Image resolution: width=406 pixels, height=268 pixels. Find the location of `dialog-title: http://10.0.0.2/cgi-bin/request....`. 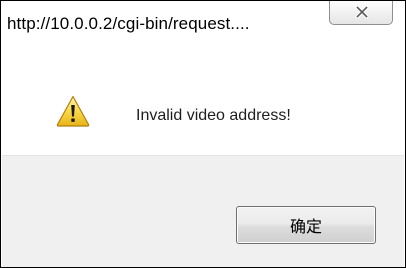

dialog-title: http://10.0.0.2/cgi-bin/request.... is located at coordinates (128, 23).